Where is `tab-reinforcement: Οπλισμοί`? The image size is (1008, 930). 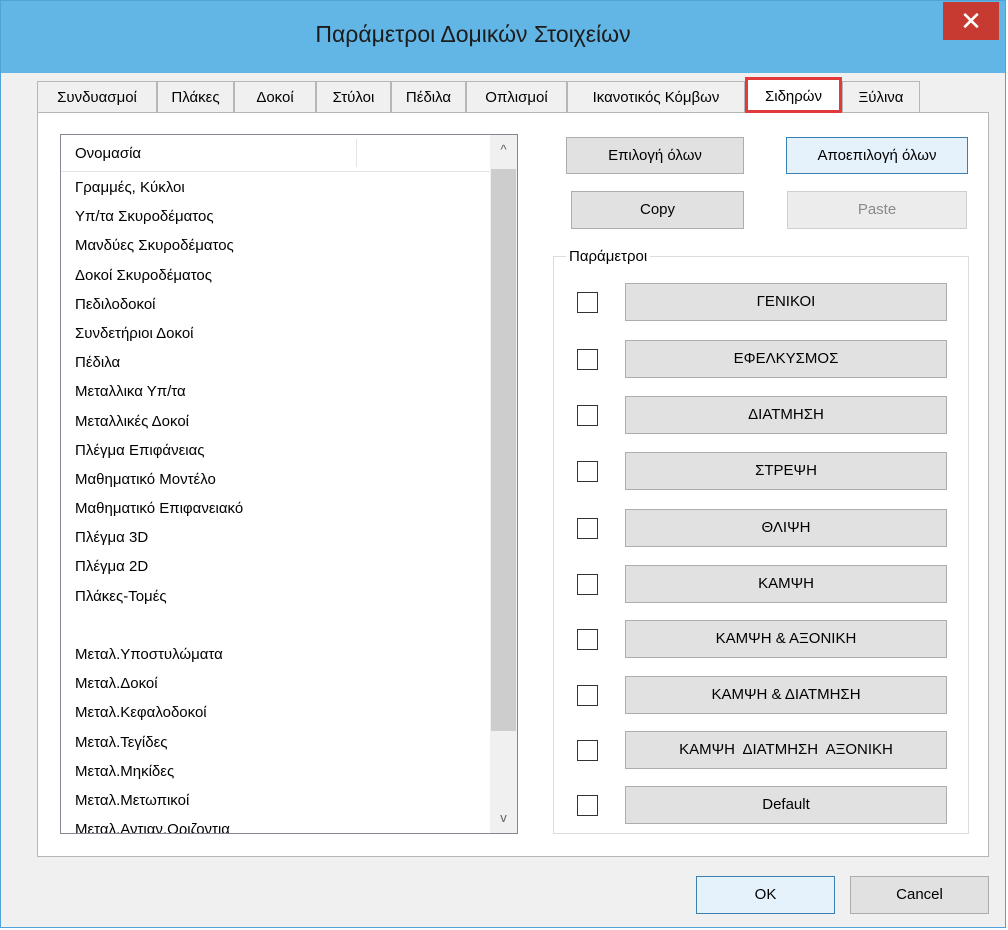
tab-reinforcement: Οπλισμοί is located at coordinates (516, 96).